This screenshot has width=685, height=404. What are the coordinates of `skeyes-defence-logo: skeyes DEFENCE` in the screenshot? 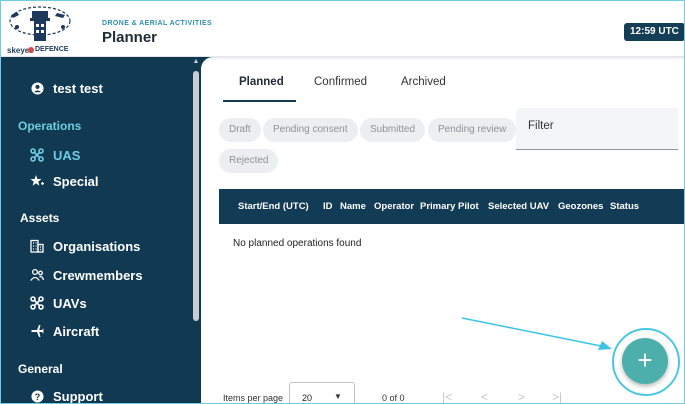 It's located at (53, 31).